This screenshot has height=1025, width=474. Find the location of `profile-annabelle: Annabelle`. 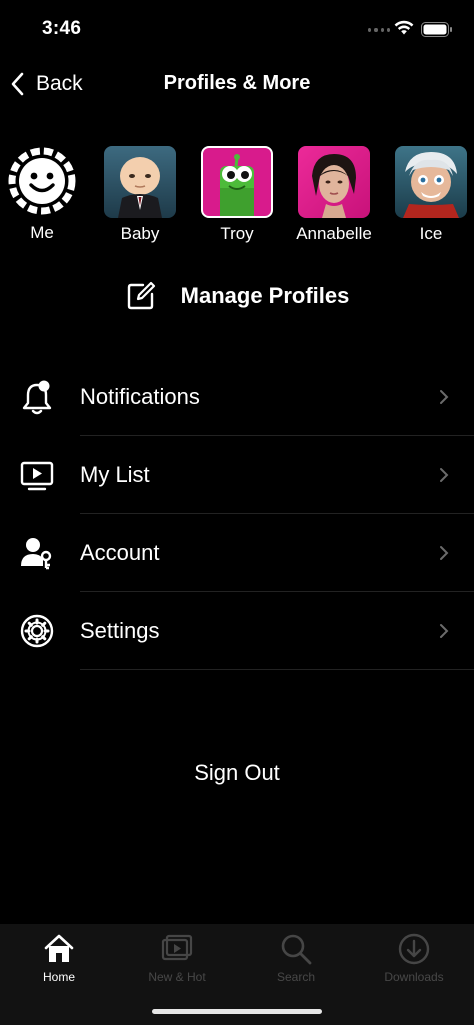

profile-annabelle: Annabelle is located at coordinates (334, 195).